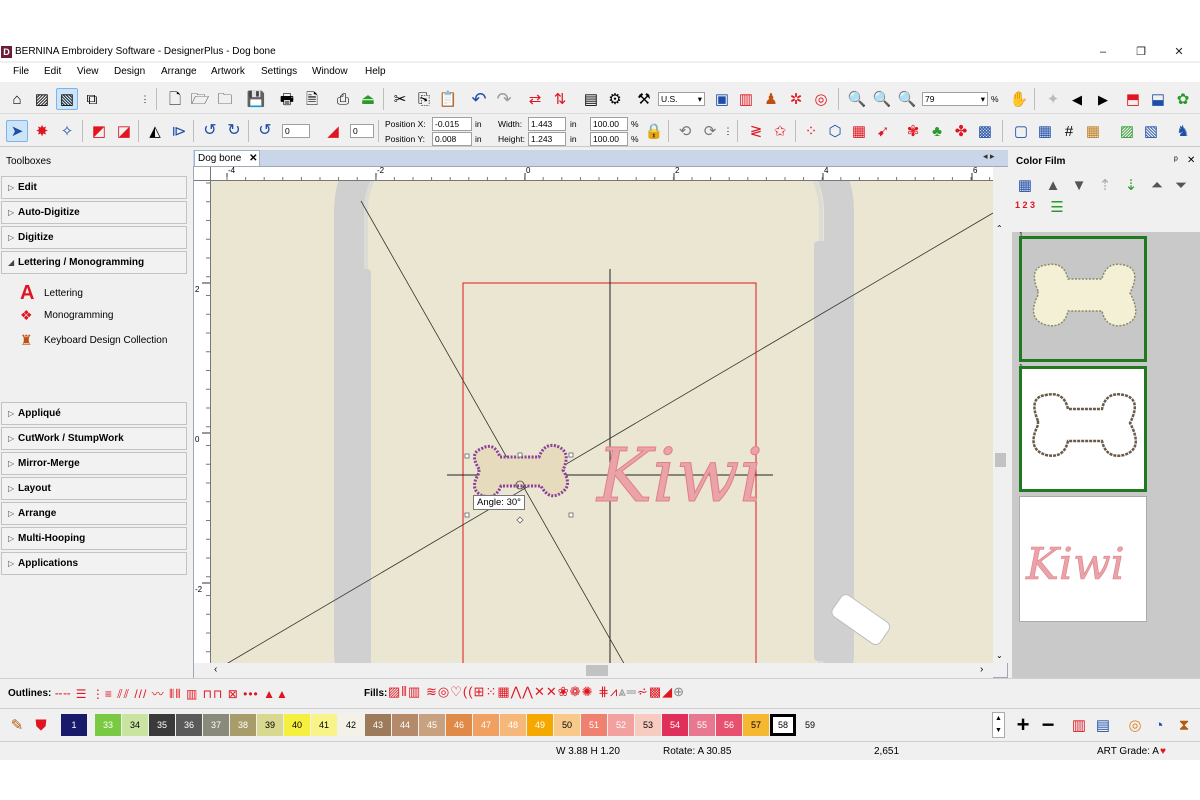 The image size is (1200, 800). Describe the element at coordinates (94, 187) in the screenshot. I see `toolbox-edit: ▷ Edit` at that location.